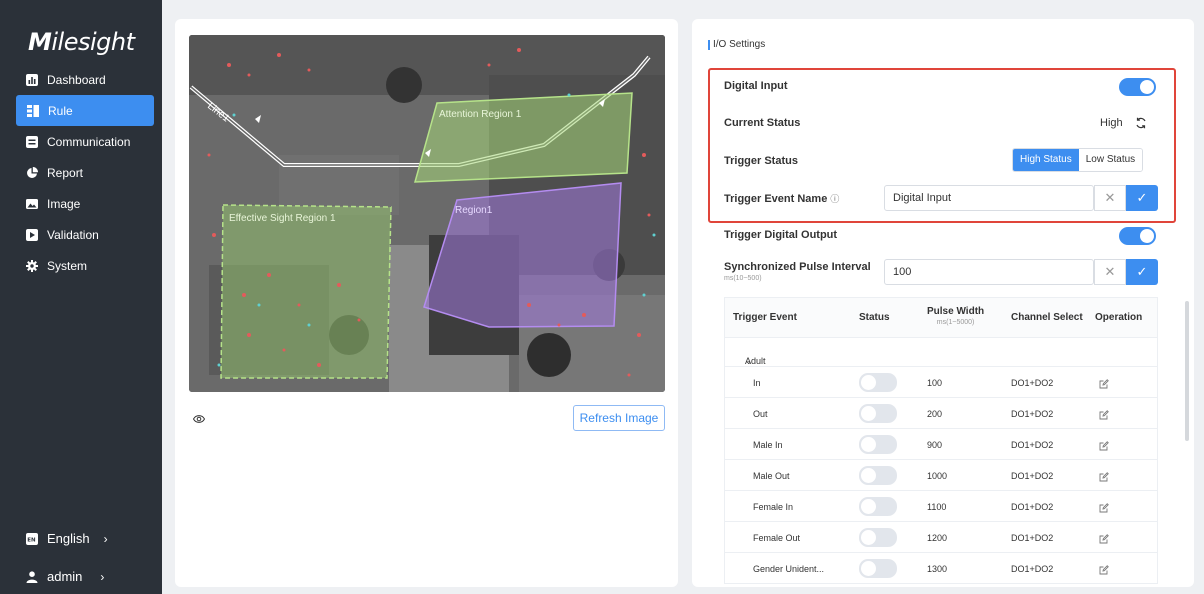  I want to click on section-title-text: I/O Settings, so click(739, 44).